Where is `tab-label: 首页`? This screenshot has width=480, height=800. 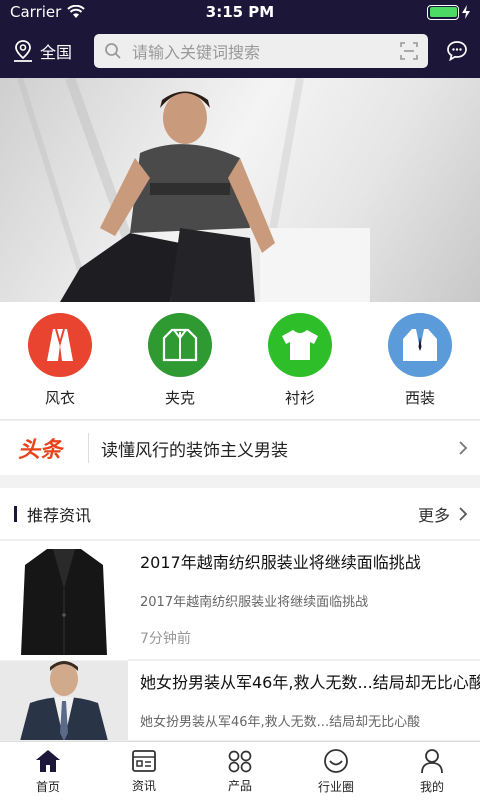 tab-label: 首页 is located at coordinates (47, 786).